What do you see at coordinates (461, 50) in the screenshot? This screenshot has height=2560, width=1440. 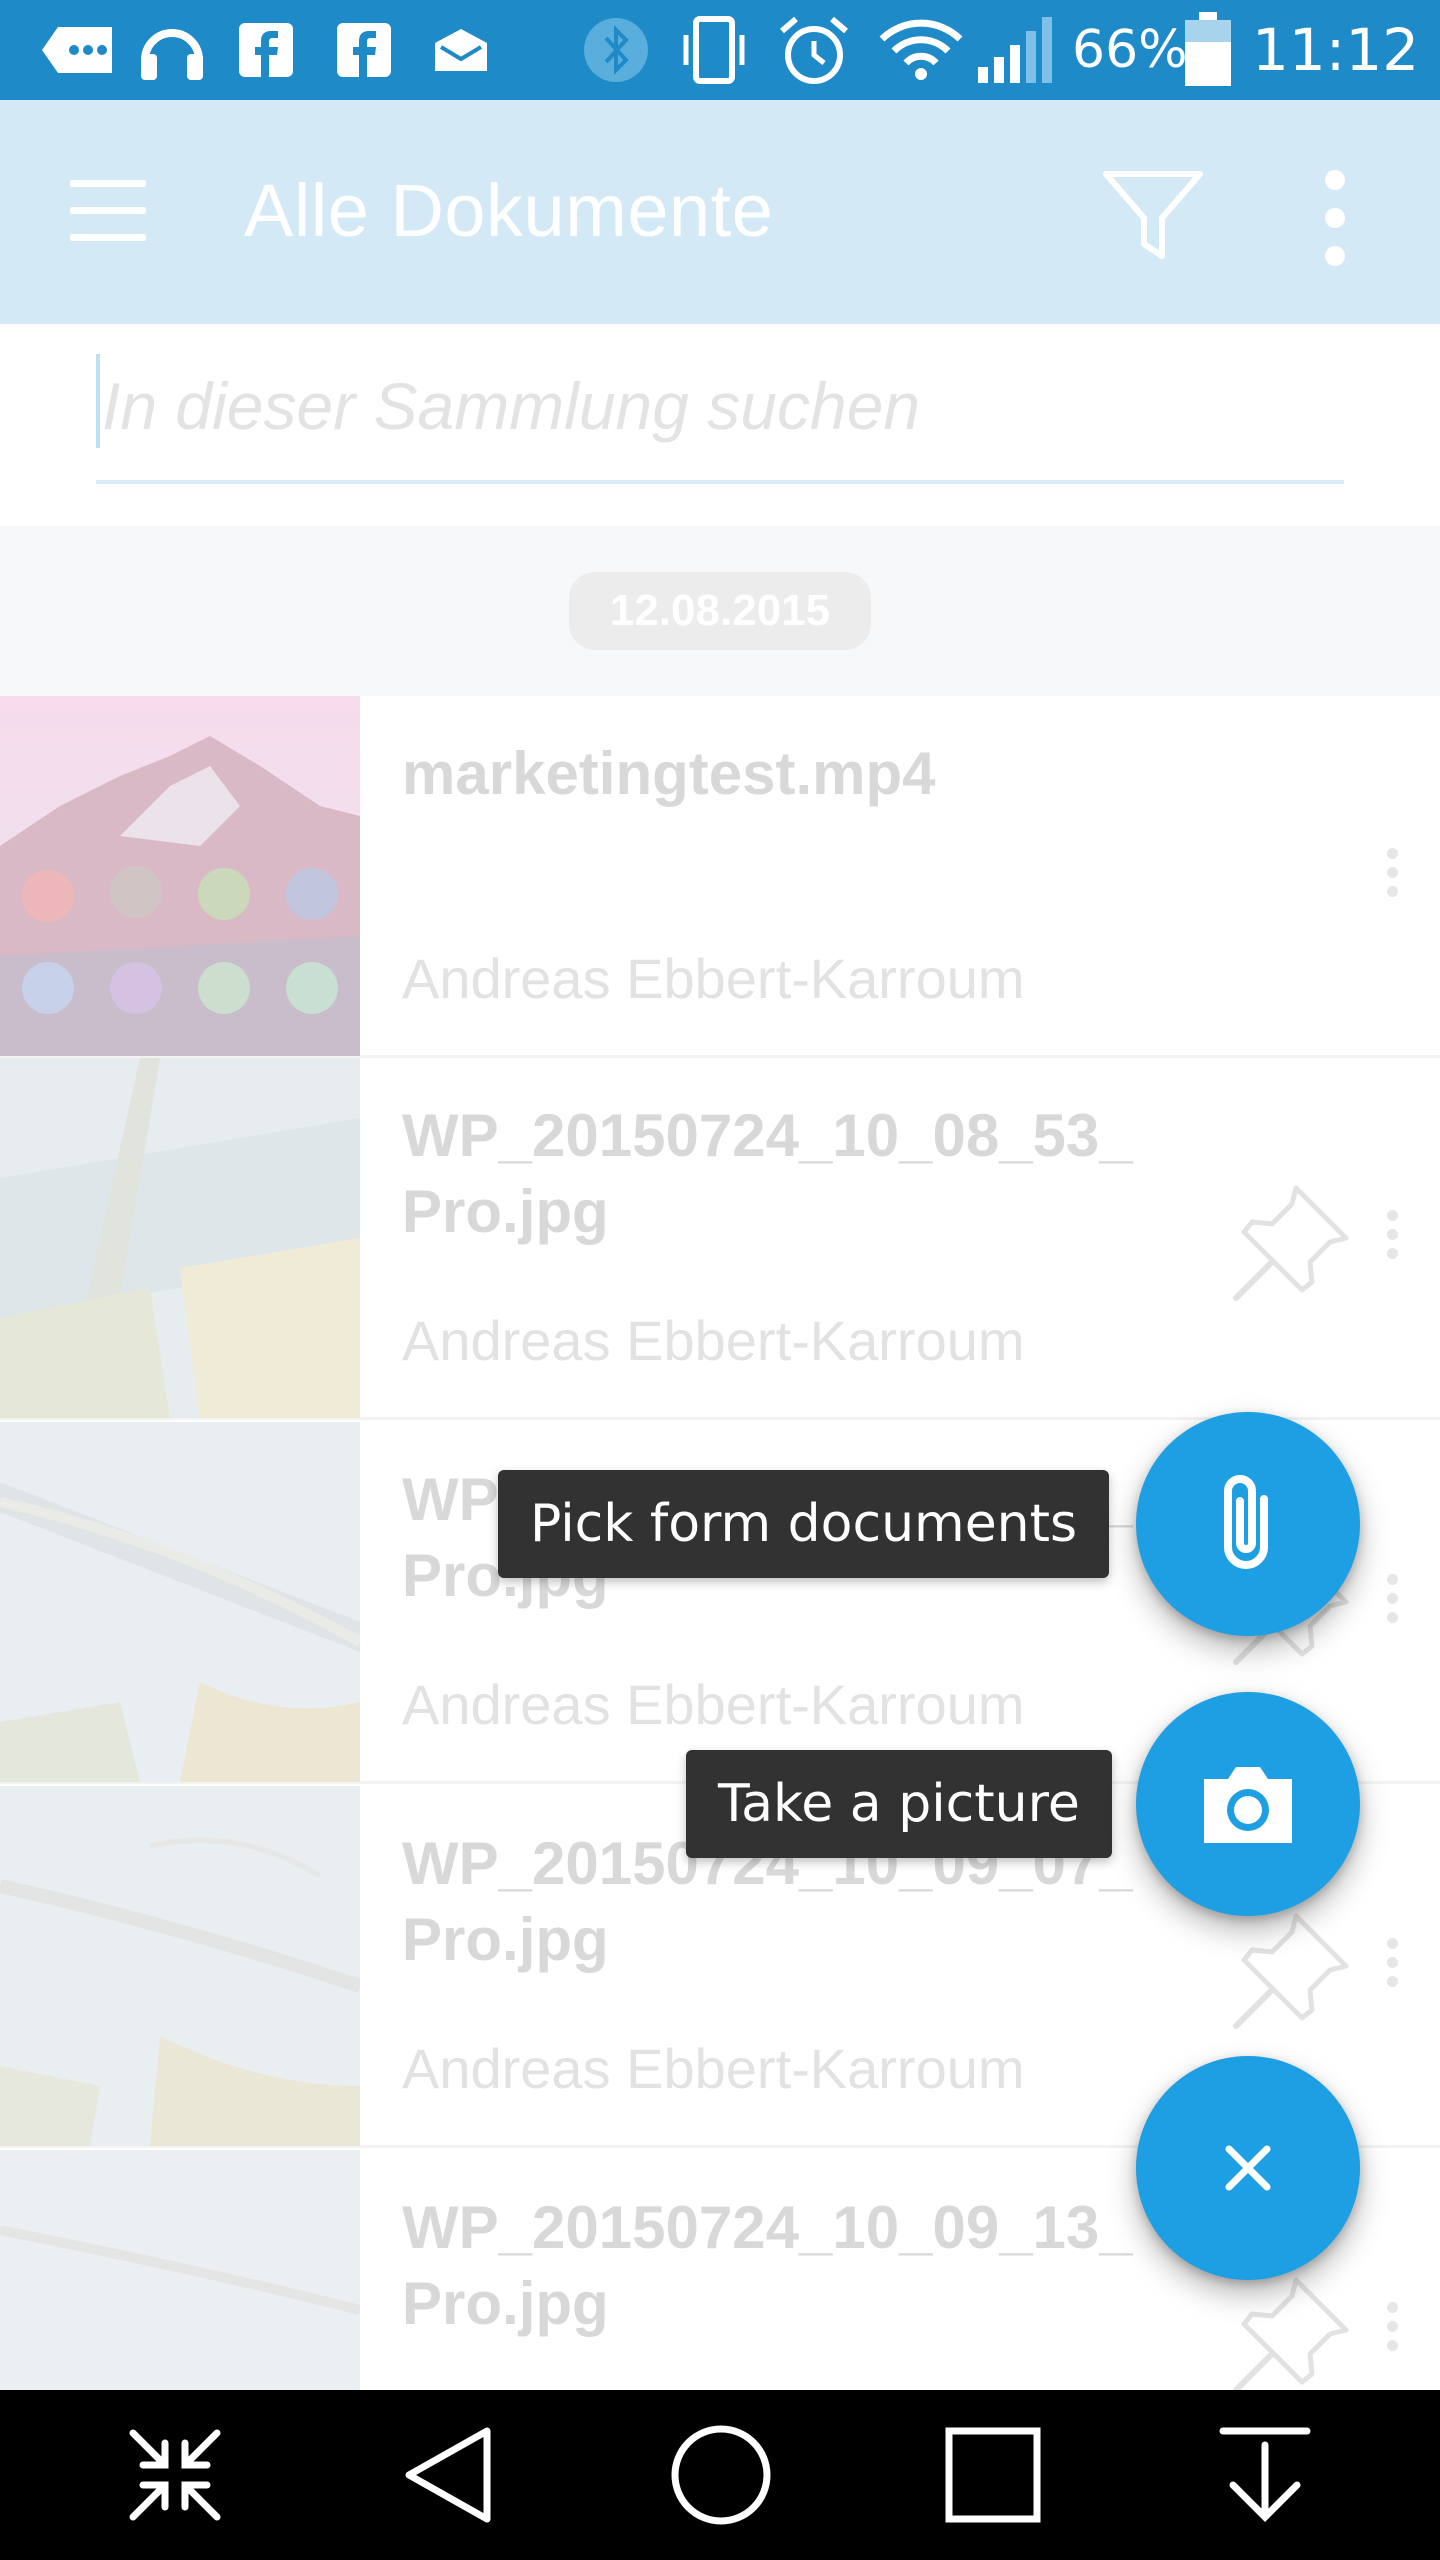 I see `mail-icon` at bounding box center [461, 50].